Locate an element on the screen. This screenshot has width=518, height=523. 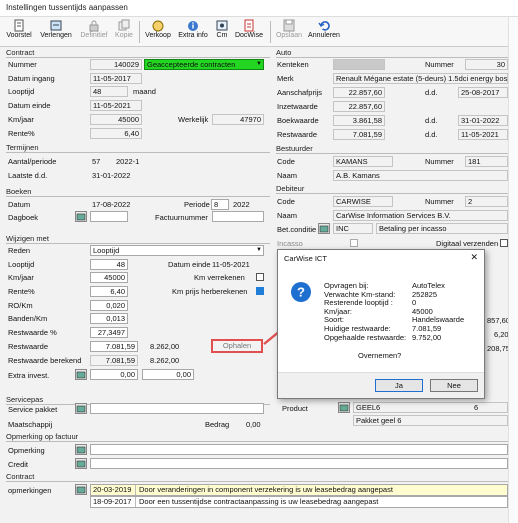
km-verrekenen-checkbox is located at coordinates (260, 277).